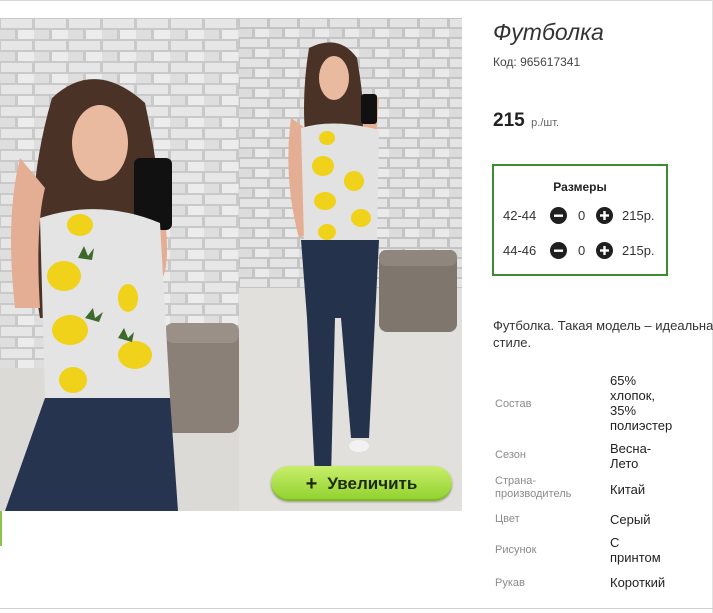  I want to click on spec-row-composition: Состав 65% хлопок, 35% полиэстер, so click(593, 403).